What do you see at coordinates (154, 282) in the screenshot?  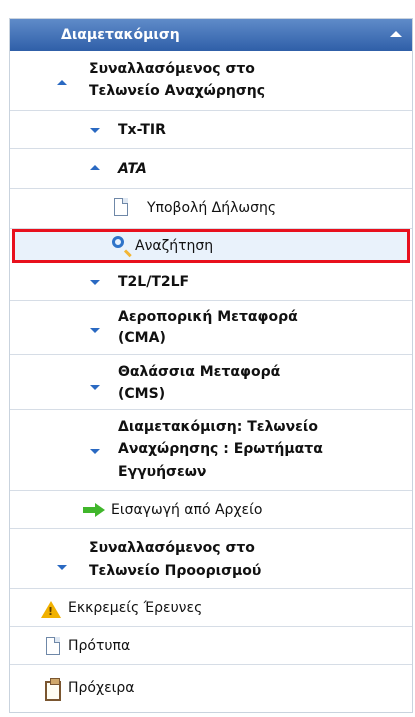 I see `nav-label: T2L/T2LF` at bounding box center [154, 282].